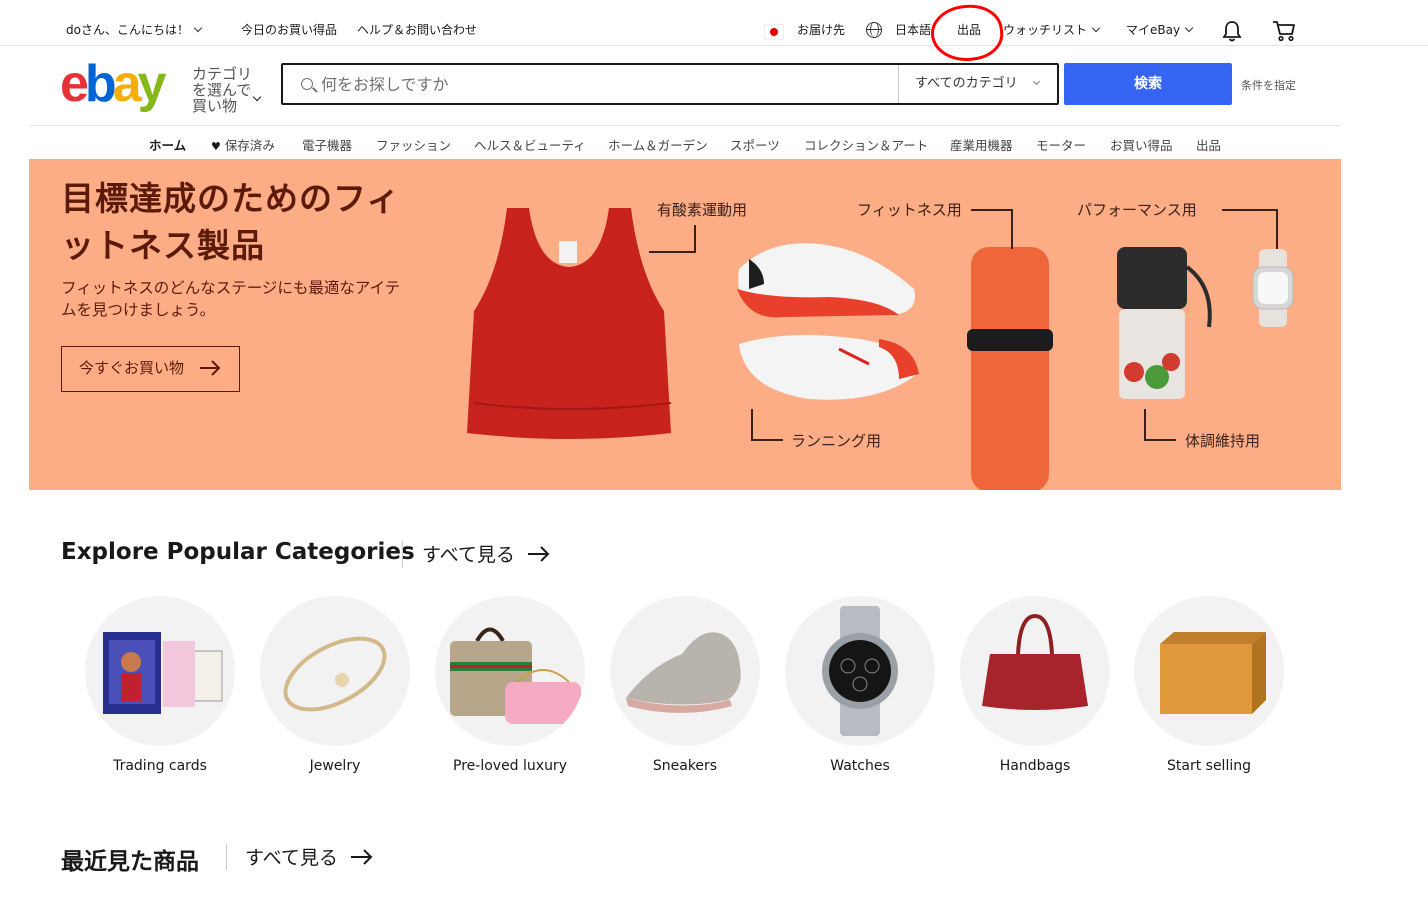  I want to click on search-bar: すべてのカテゴリ, so click(670, 84).